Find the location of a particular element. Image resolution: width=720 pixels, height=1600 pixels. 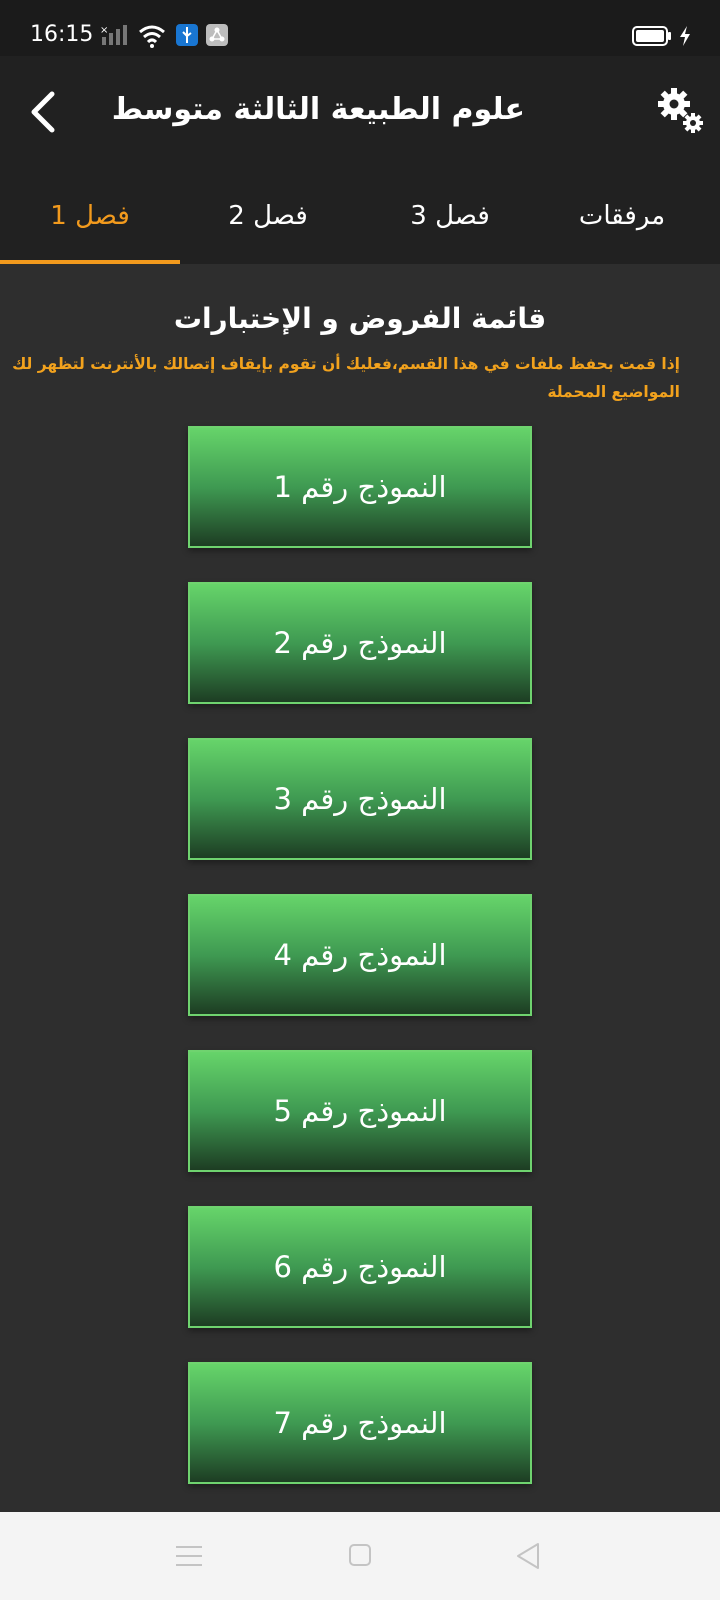

tab-bar: فصل 1 فصل 2 فصل 3 مرفقات is located at coordinates (360, 216).